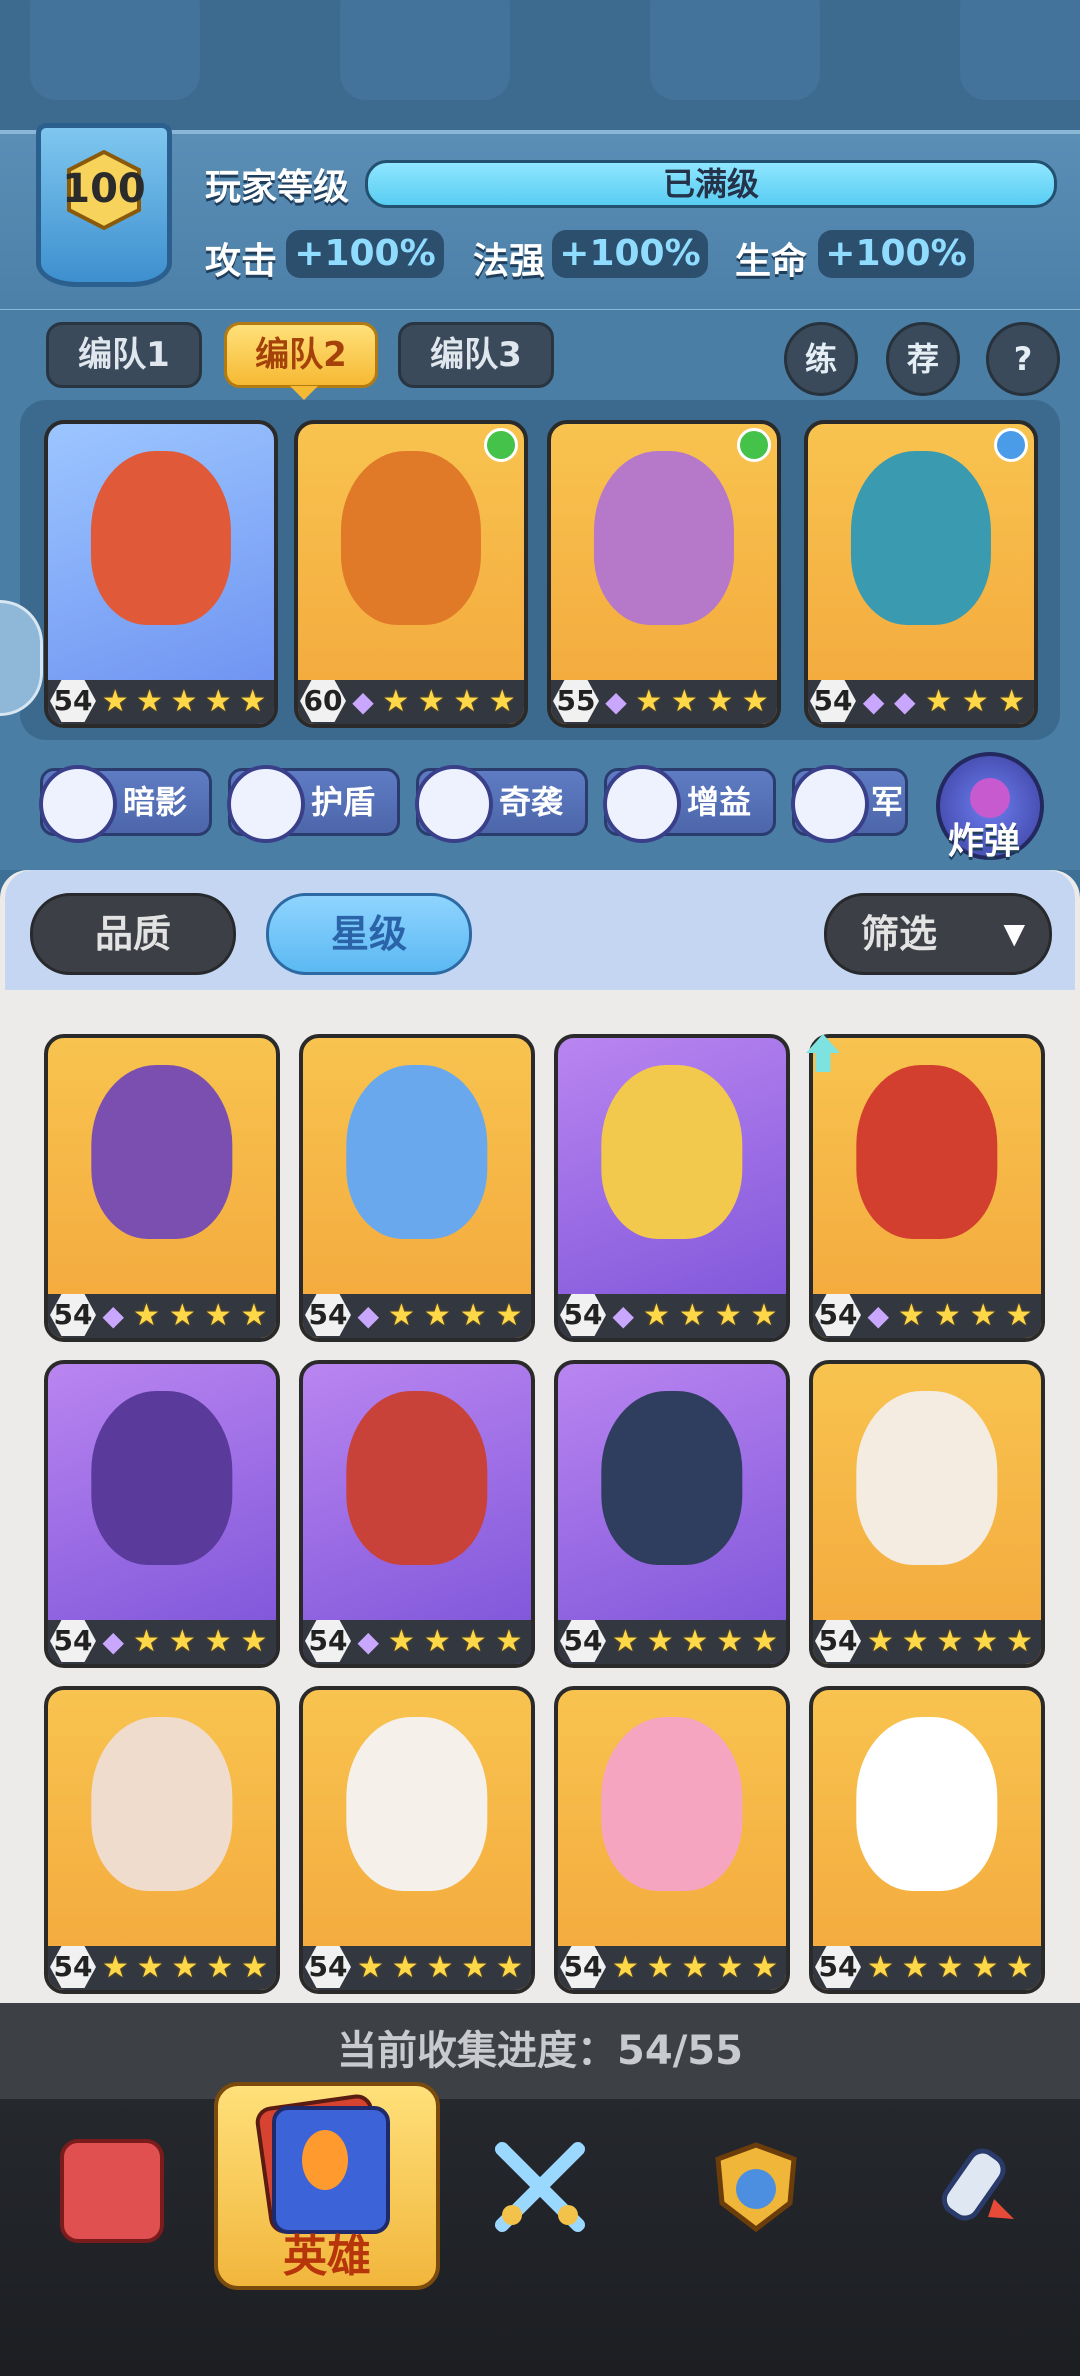 The image size is (1080, 2376). I want to click on tab-team-1: 编队1, so click(124, 355).